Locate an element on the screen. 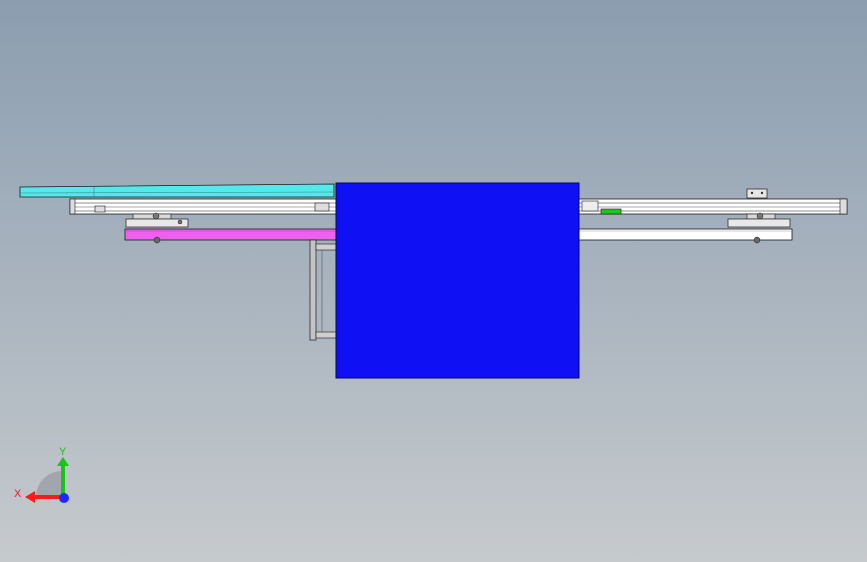 The height and width of the screenshot is (562, 867). x-axis-label: X is located at coordinates (18, 494).